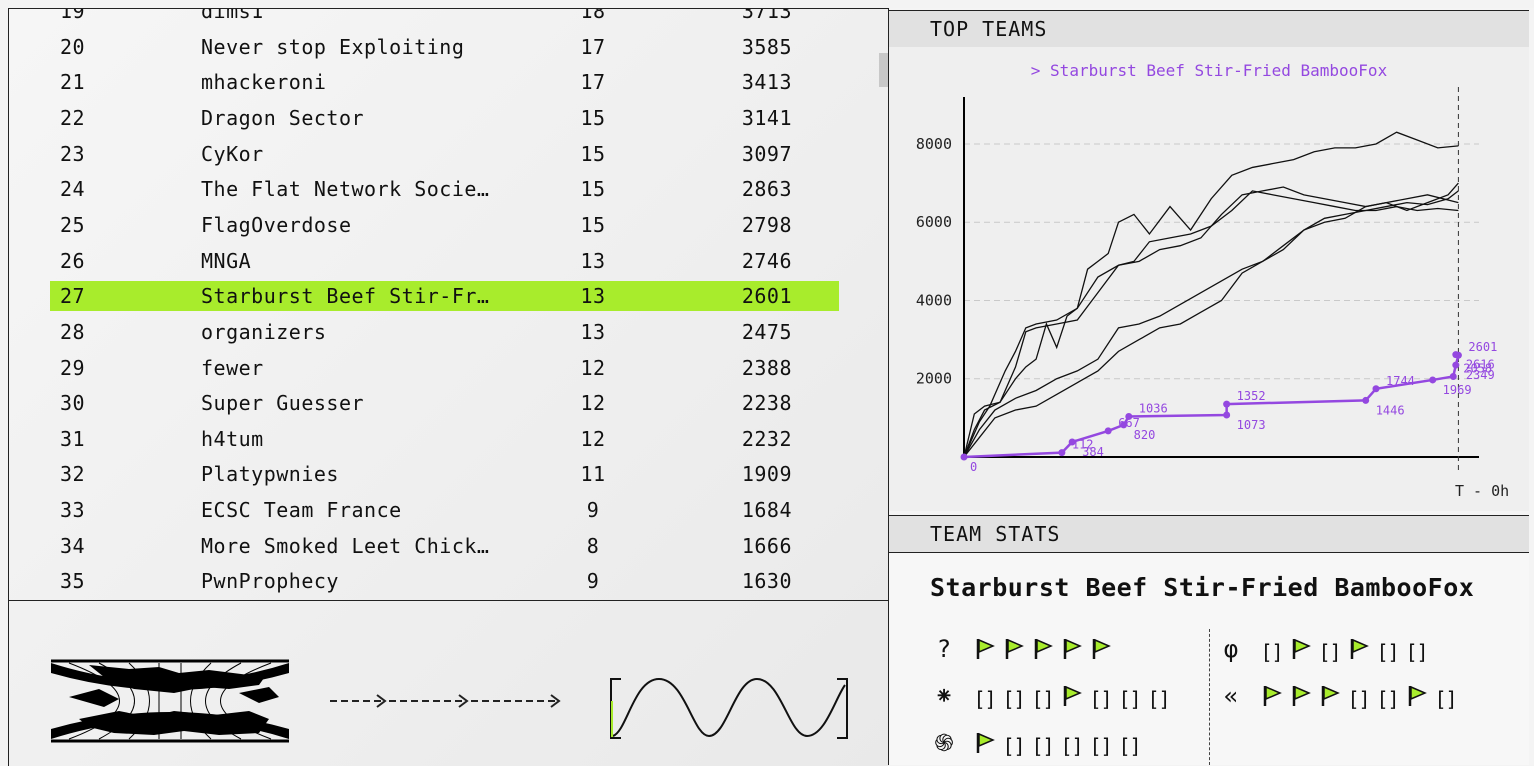 The height and width of the screenshot is (766, 1534). I want to click on category-row: ?, so click(1022, 649).